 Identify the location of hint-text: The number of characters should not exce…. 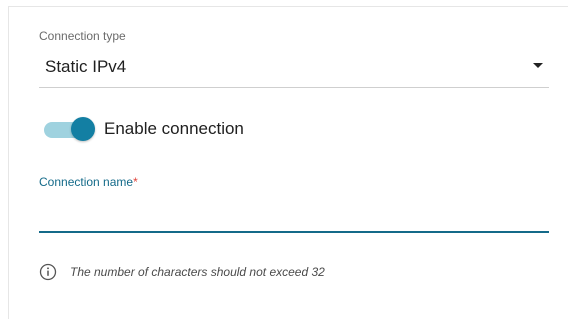
(197, 272).